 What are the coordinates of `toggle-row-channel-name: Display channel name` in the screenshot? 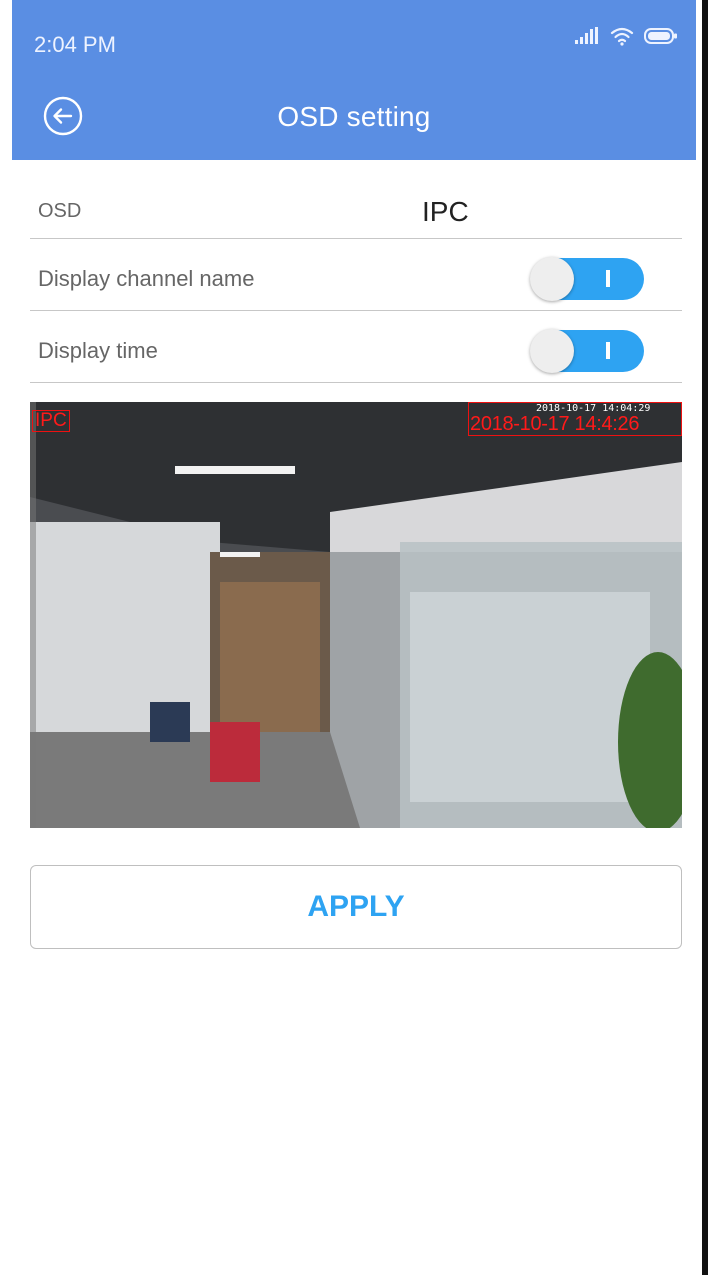 It's located at (356, 275).